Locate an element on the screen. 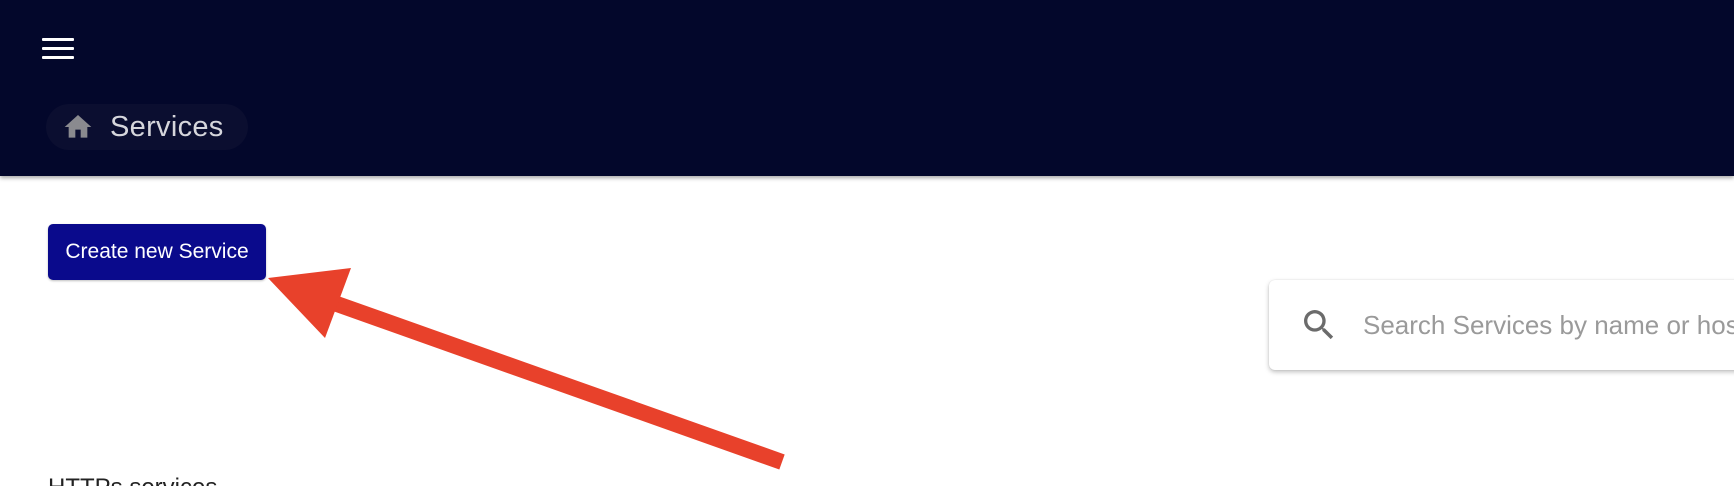  hamburger-menu-icon is located at coordinates (58, 48).